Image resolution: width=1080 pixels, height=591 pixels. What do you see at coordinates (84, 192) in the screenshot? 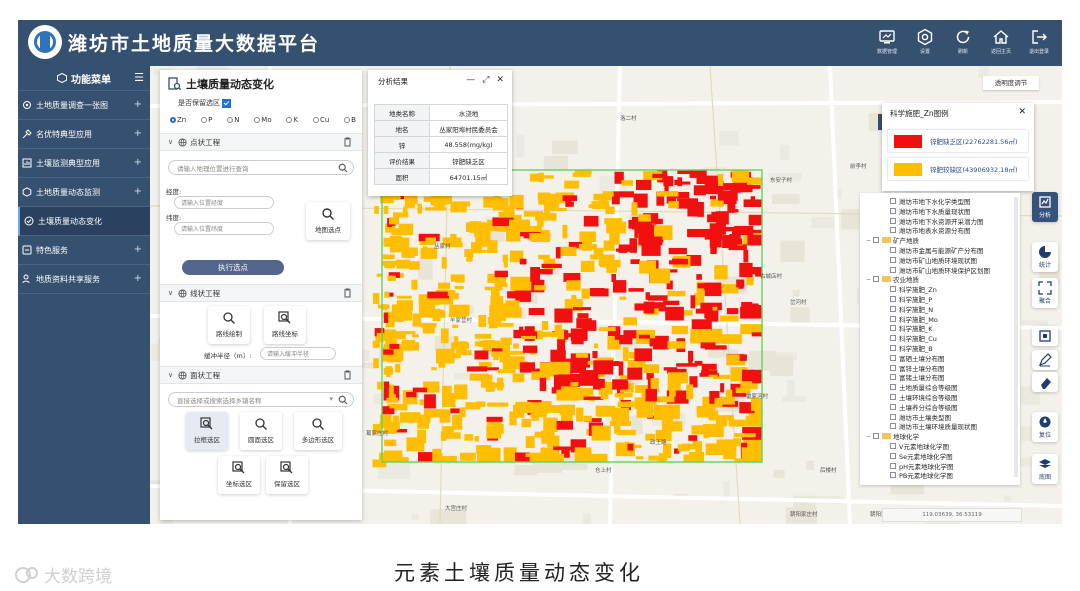
I see `sidebar-item-land-monitor: 土地质量动态监测 +` at bounding box center [84, 192].